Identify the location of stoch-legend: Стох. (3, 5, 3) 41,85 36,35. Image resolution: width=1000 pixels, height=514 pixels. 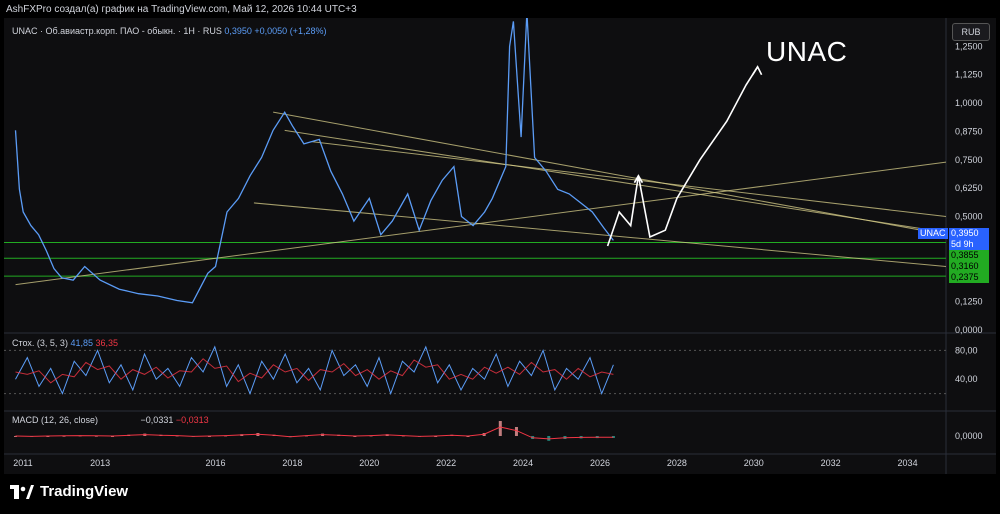
(65, 343).